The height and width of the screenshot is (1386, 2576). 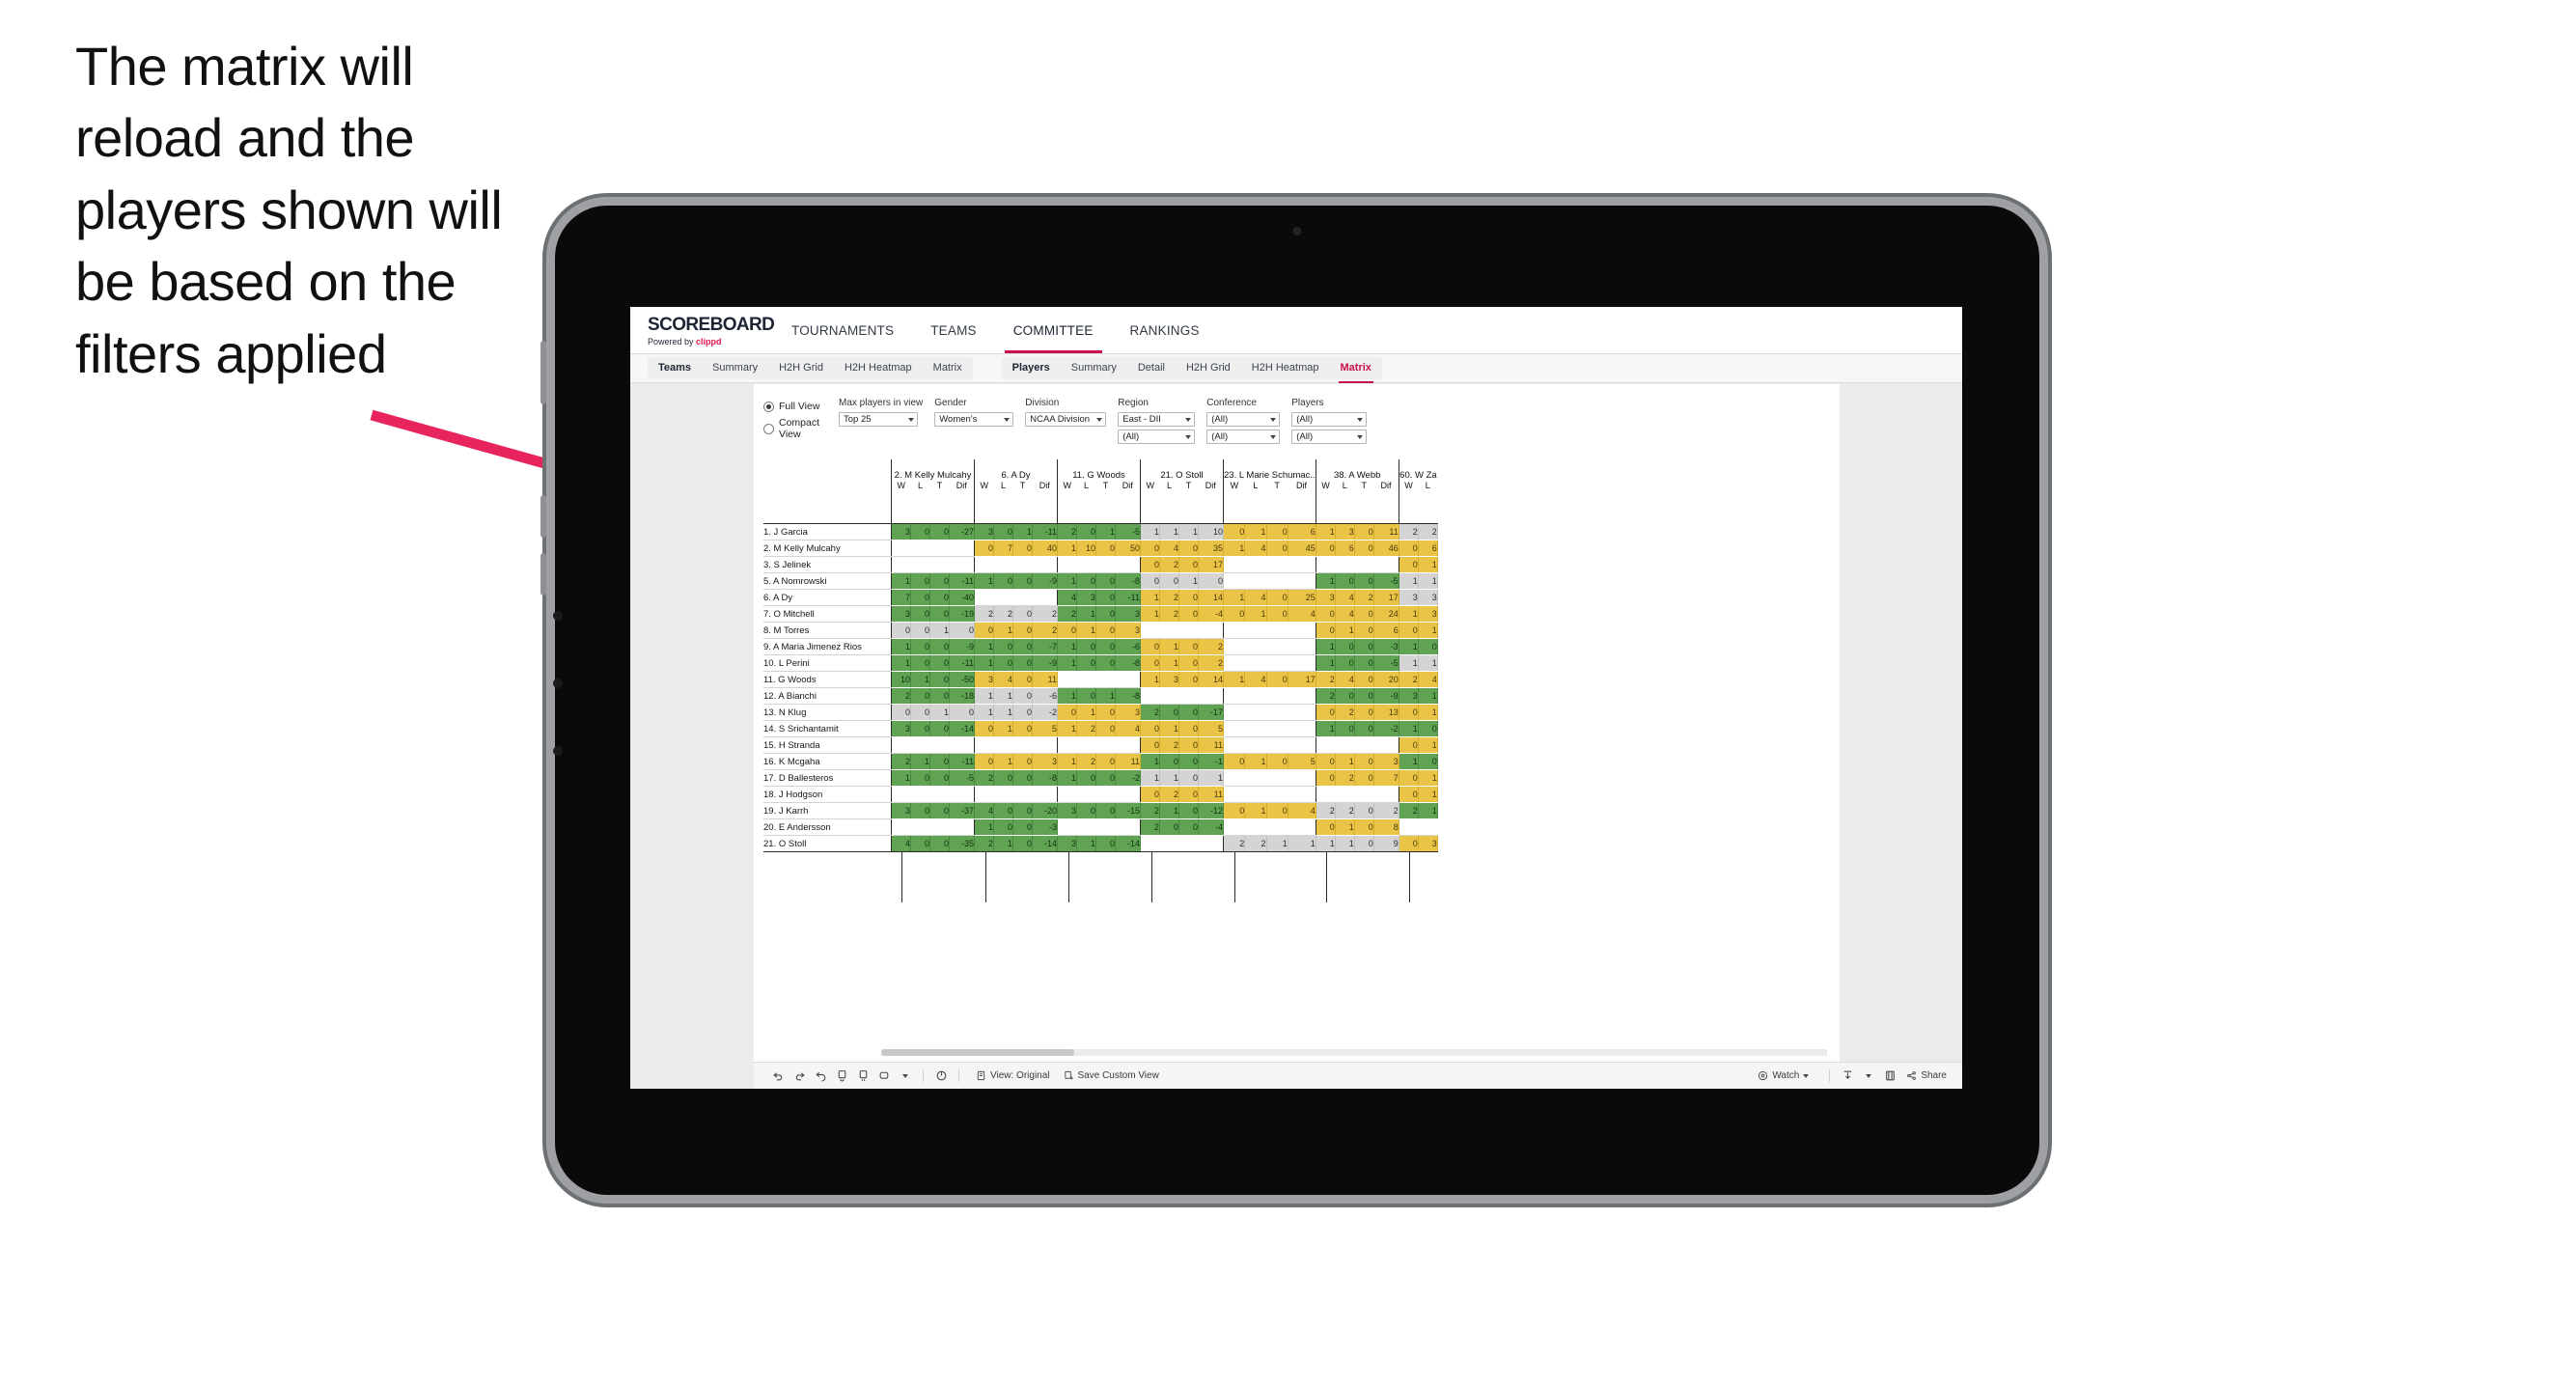 I want to click on alerts-icon, so click(x=941, y=1076).